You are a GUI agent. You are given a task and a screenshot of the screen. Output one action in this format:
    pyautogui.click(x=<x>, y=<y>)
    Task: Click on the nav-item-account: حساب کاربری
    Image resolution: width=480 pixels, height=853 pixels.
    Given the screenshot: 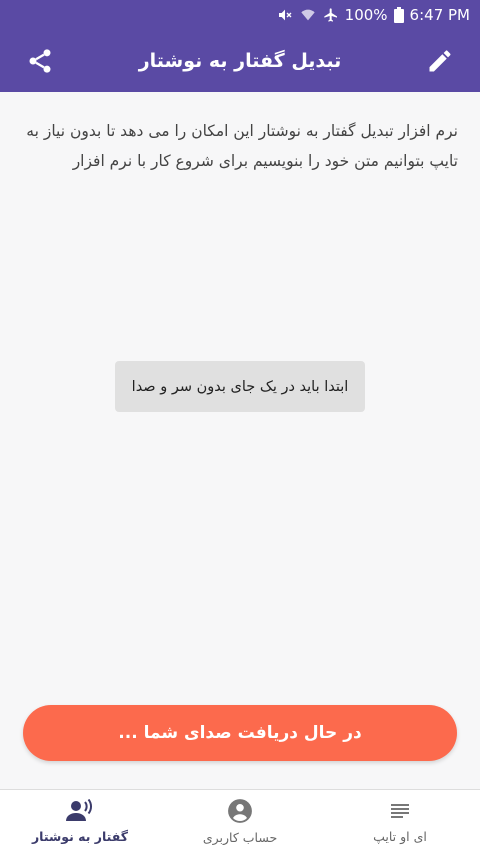 What is the action you would take?
    pyautogui.click(x=240, y=821)
    